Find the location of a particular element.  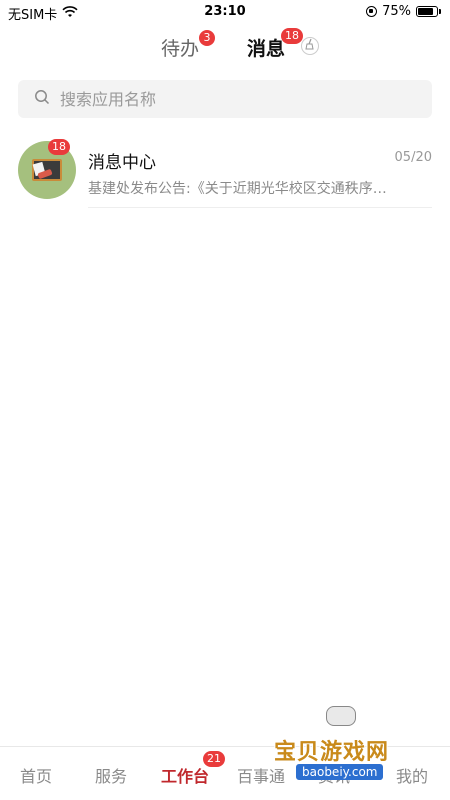

nav-home-label: 首页 is located at coordinates (36, 776).